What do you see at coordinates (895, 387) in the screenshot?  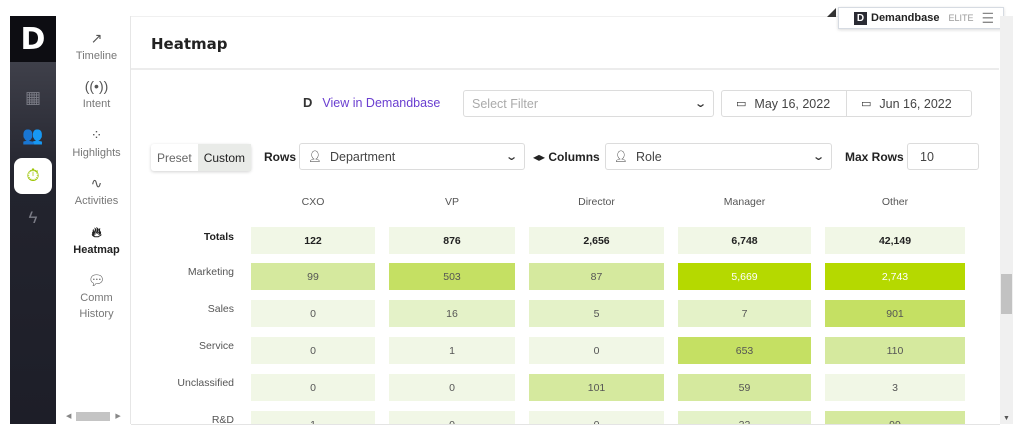 I see `heatmap-cell: 3` at bounding box center [895, 387].